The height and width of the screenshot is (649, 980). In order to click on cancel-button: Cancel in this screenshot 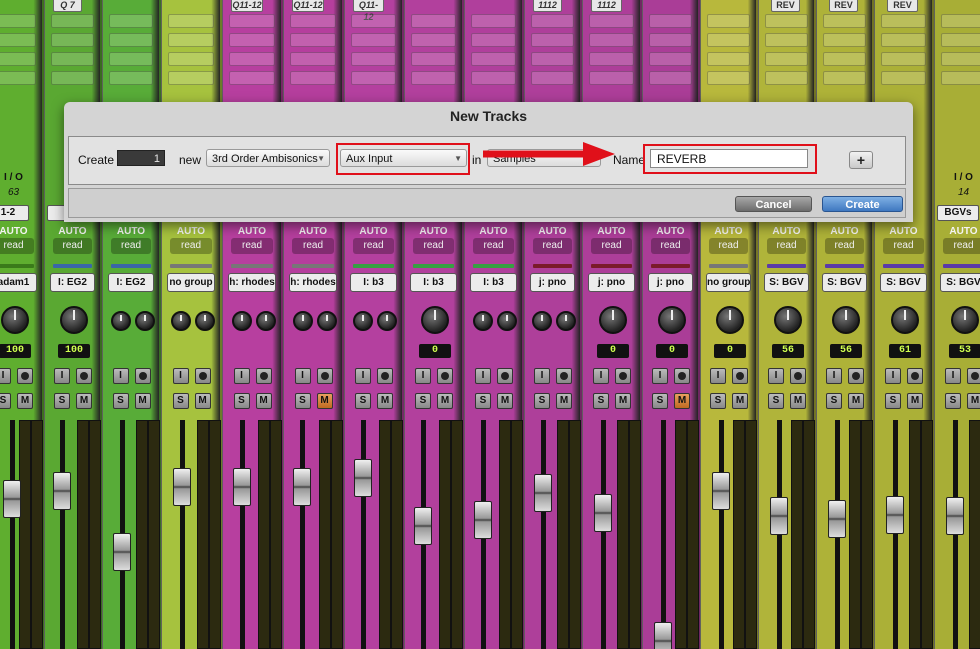, I will do `click(773, 204)`.